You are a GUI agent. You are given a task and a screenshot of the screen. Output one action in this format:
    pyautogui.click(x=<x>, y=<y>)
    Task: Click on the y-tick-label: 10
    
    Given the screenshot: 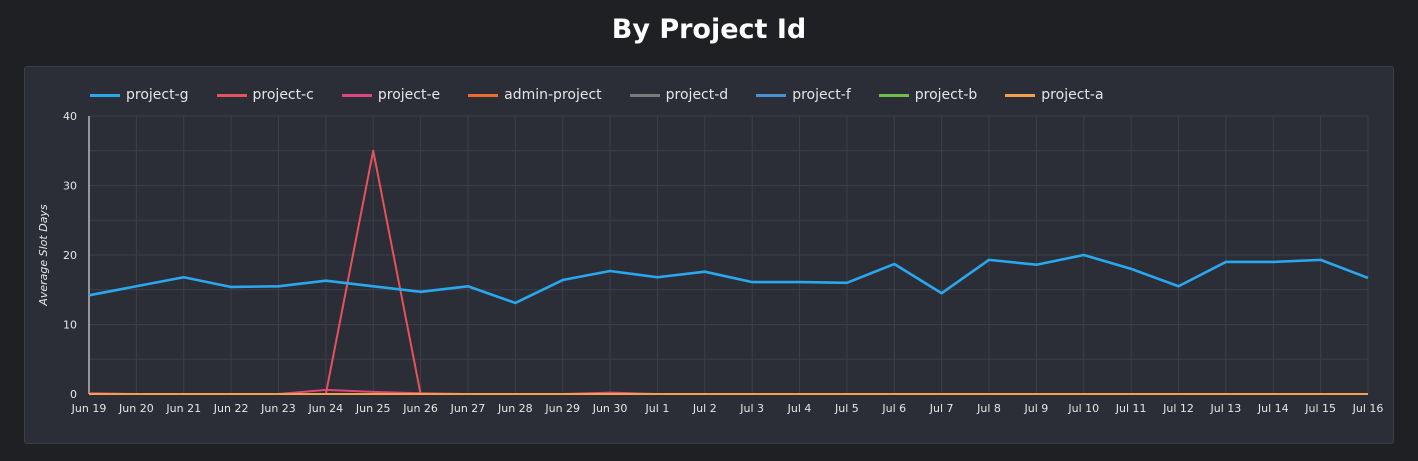 What is the action you would take?
    pyautogui.click(x=70, y=325)
    